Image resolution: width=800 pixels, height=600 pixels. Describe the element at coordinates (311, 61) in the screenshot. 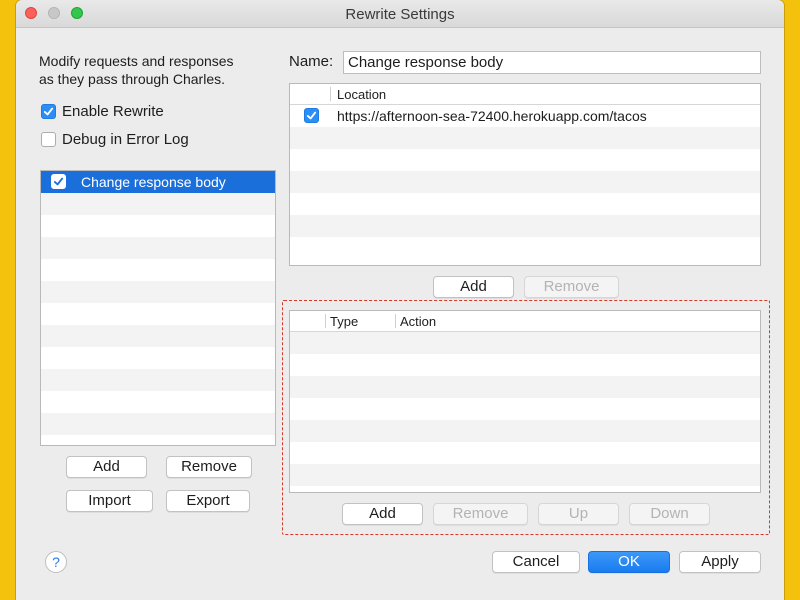

I see `name-label: Name:` at that location.